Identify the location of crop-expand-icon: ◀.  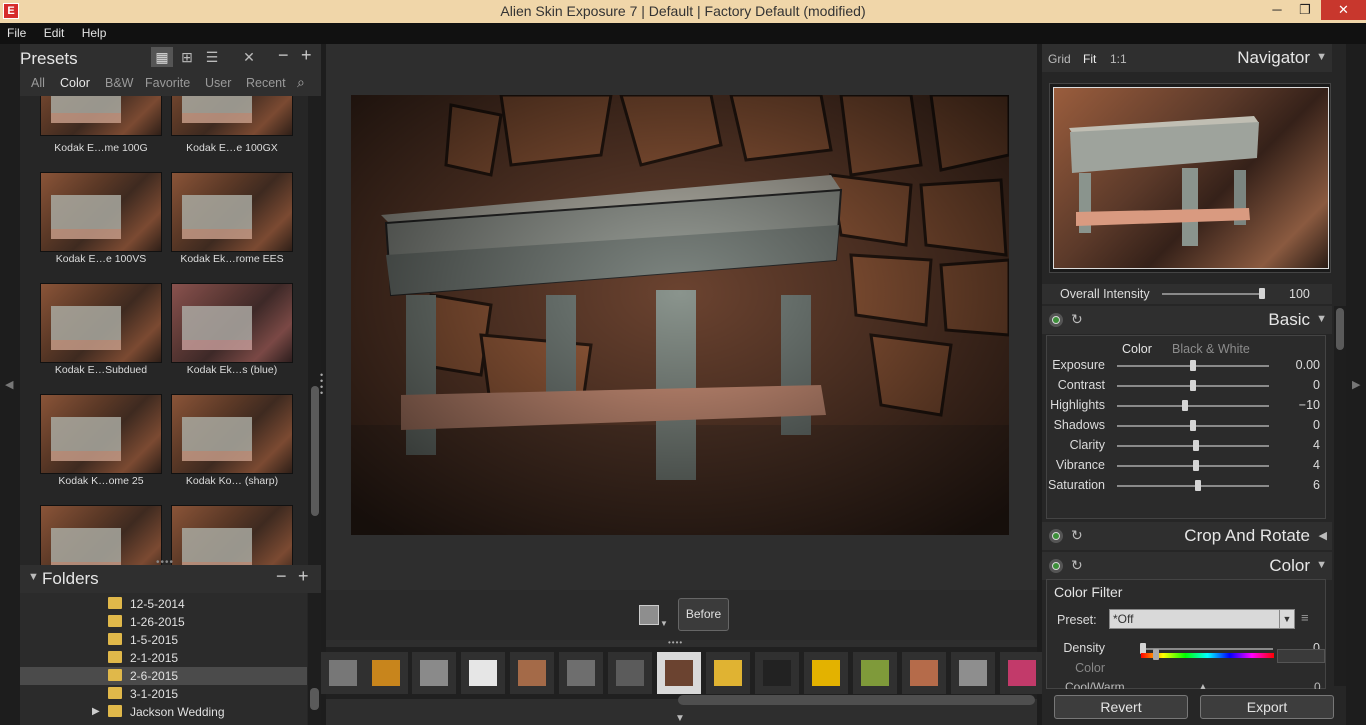
(1323, 535).